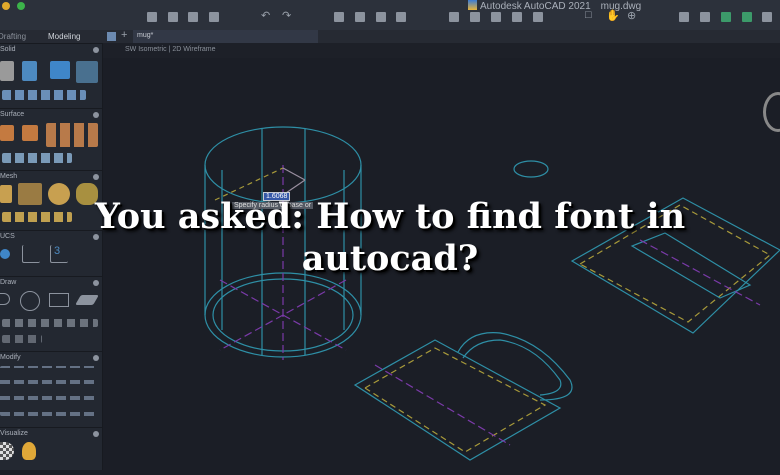 The height and width of the screenshot is (475, 780). What do you see at coordinates (31, 254) in the screenshot?
I see `ucs-icon` at bounding box center [31, 254].